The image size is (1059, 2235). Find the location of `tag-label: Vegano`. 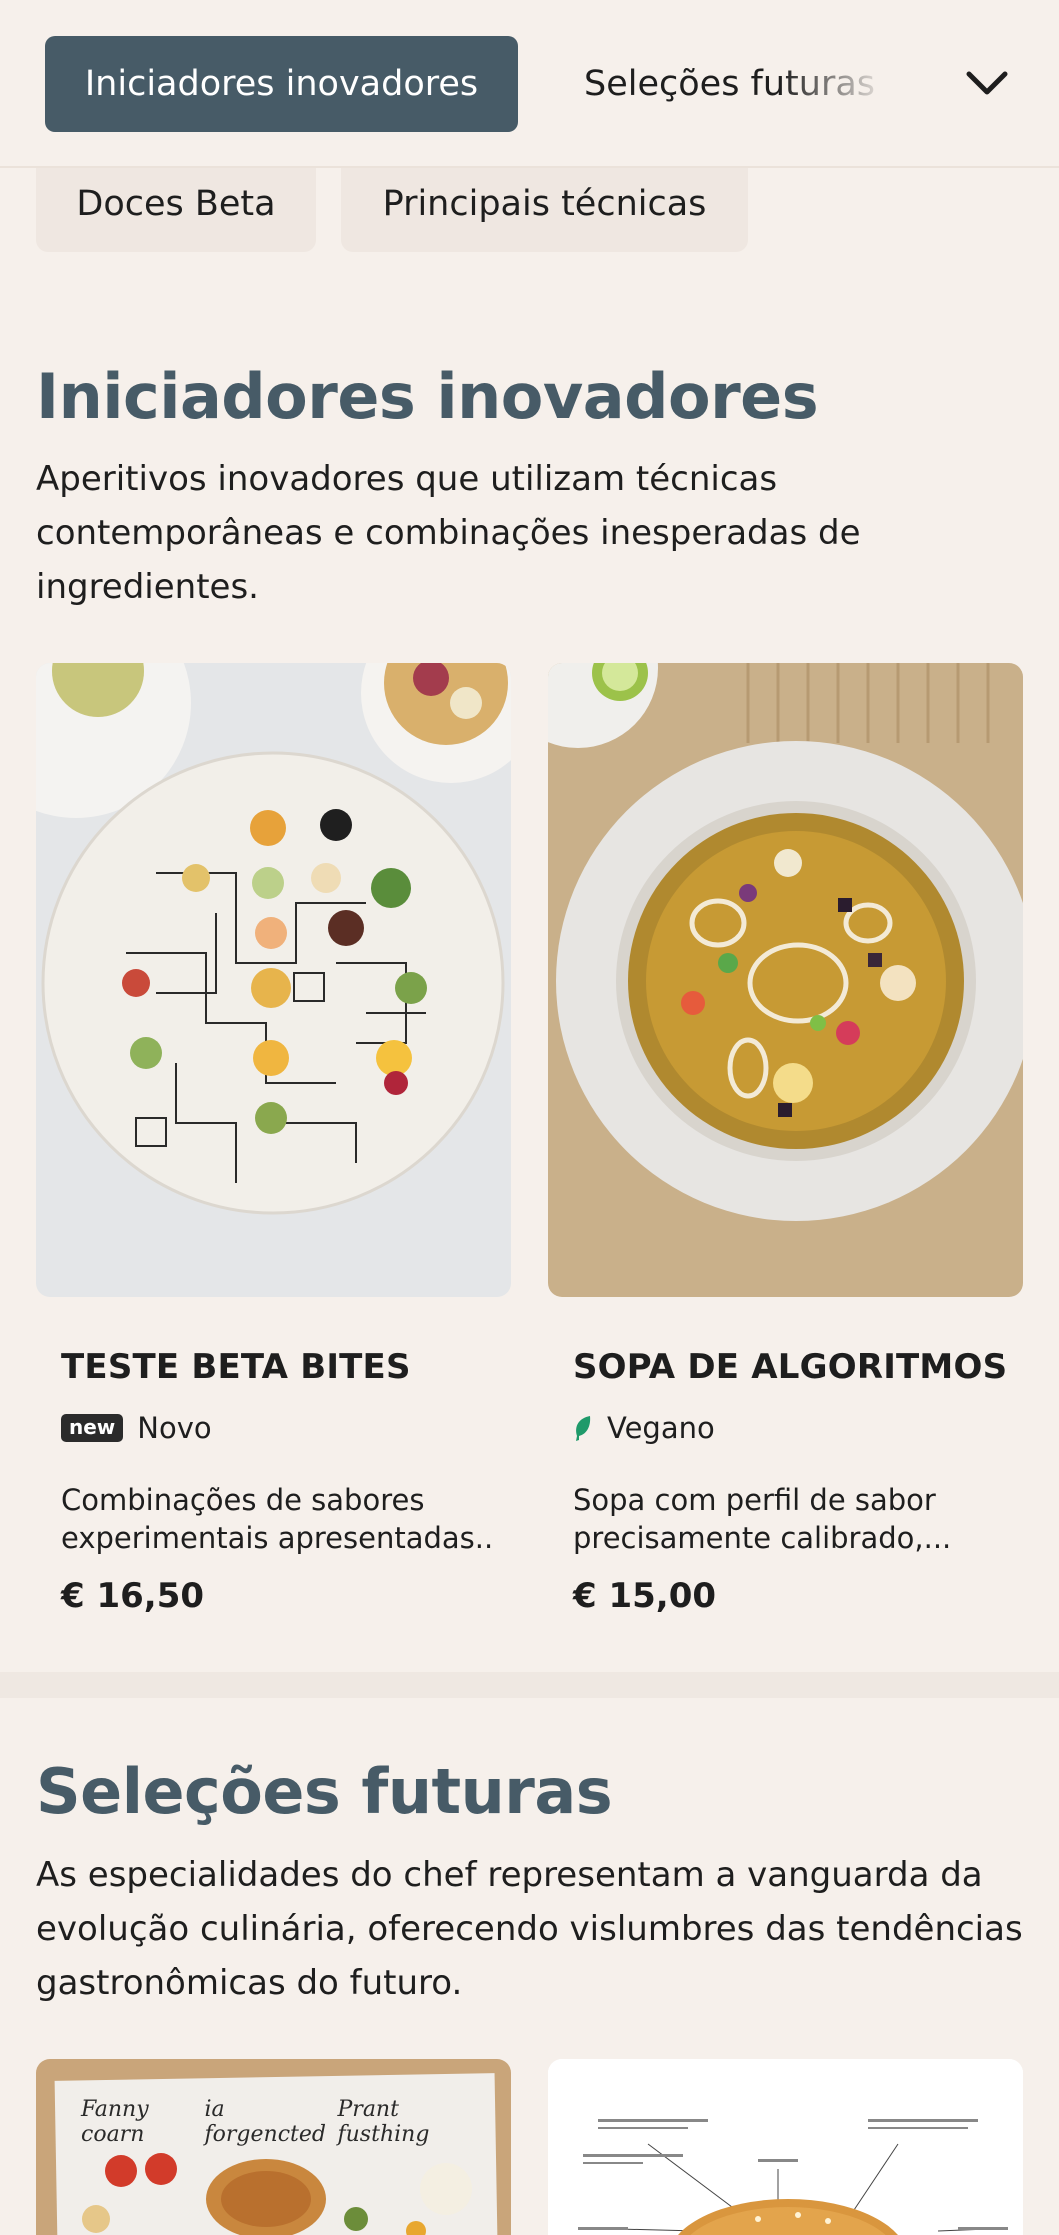

tag-label: Vegano is located at coordinates (661, 1428).